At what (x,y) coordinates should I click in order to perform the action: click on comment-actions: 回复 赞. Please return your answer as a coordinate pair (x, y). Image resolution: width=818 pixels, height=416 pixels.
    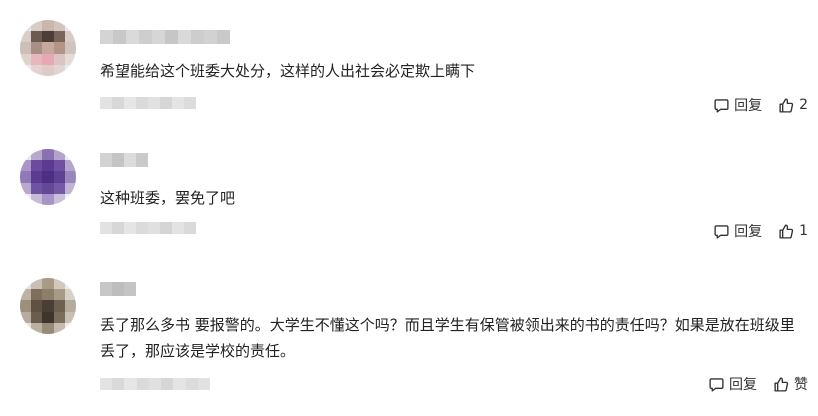
    Looking at the image, I should click on (758, 384).